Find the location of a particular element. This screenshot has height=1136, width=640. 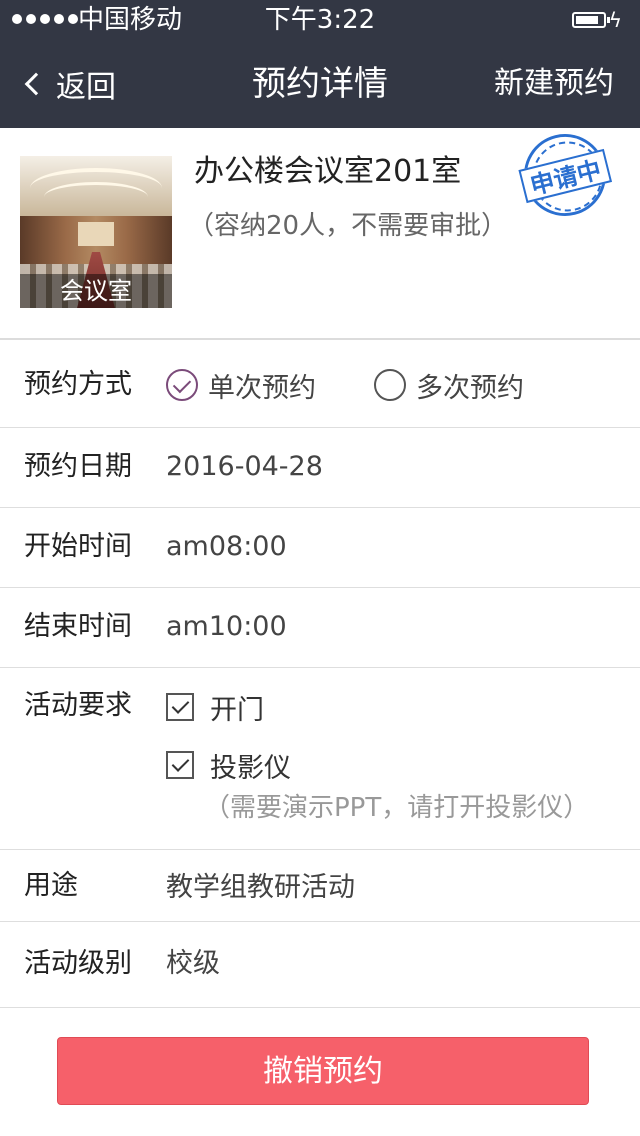

charging-icon: ϟ is located at coordinates (615, 20).